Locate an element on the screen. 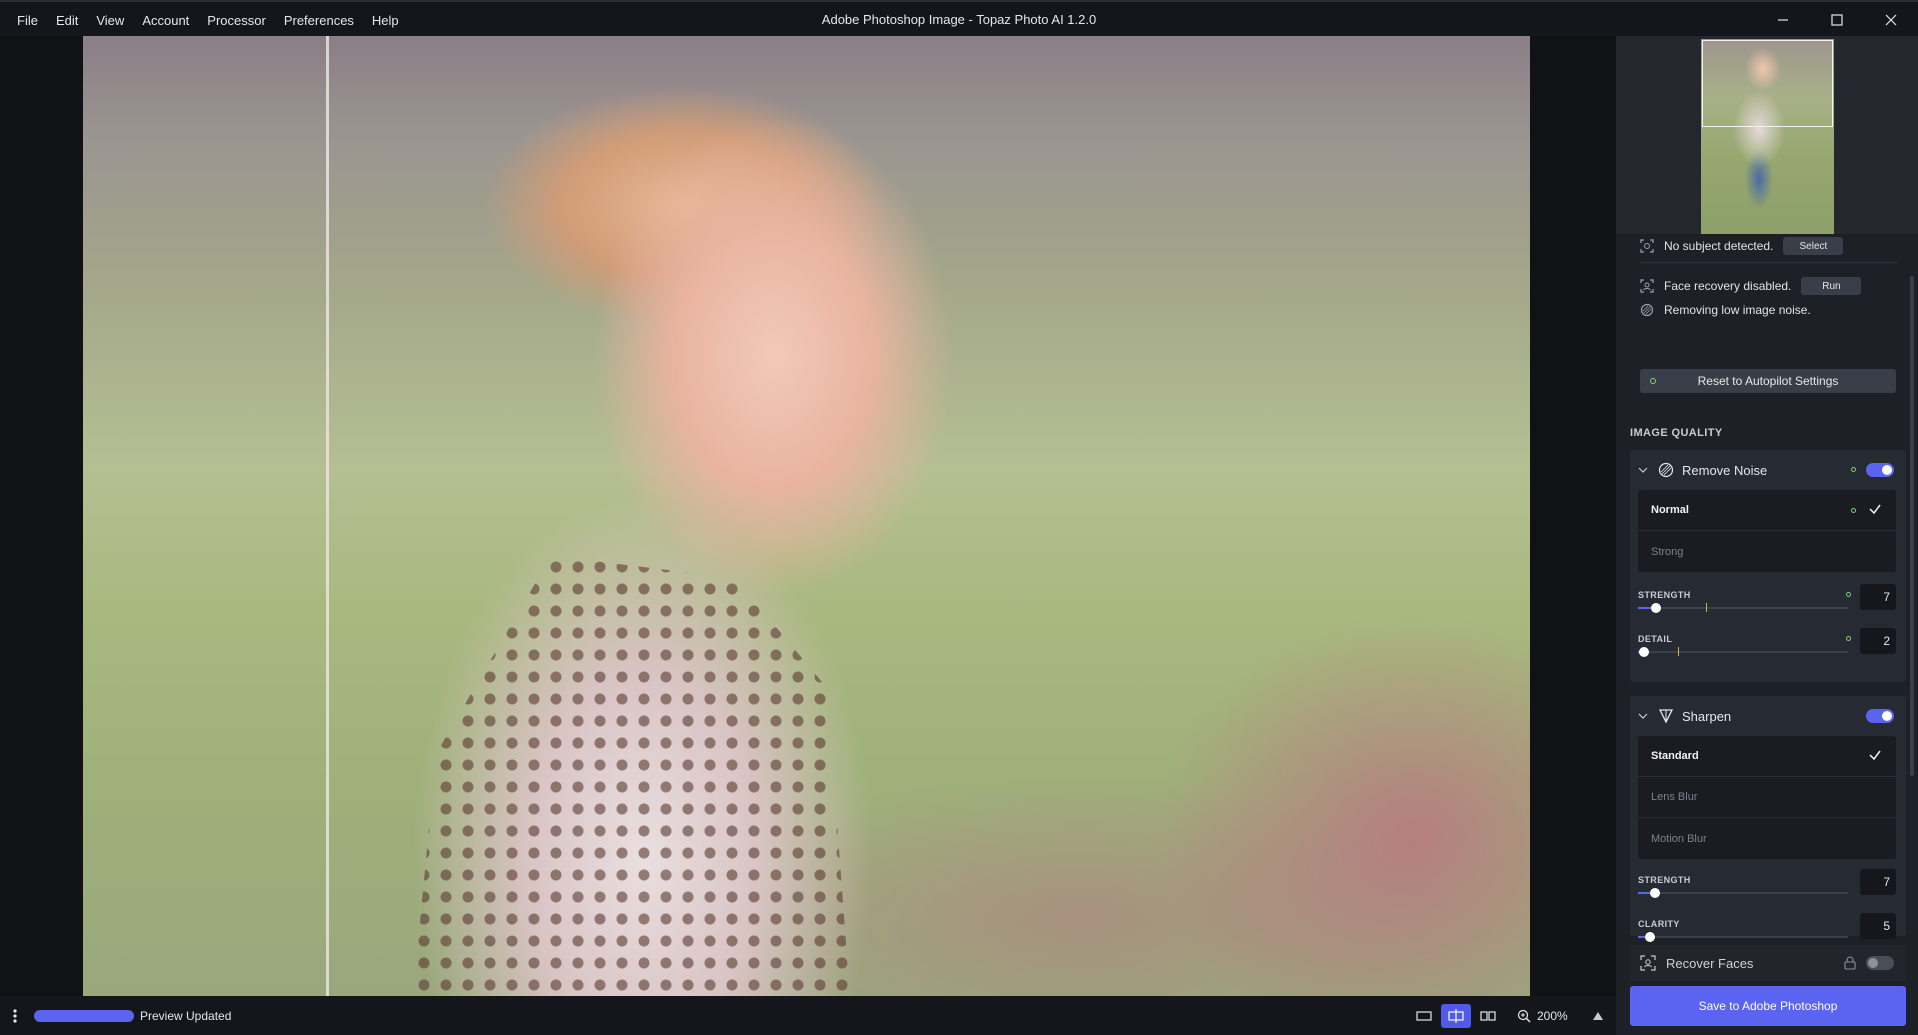 The width and height of the screenshot is (1918, 1035). reset-autopilot-label: Reset to Autopilot Settings is located at coordinates (1768, 381).